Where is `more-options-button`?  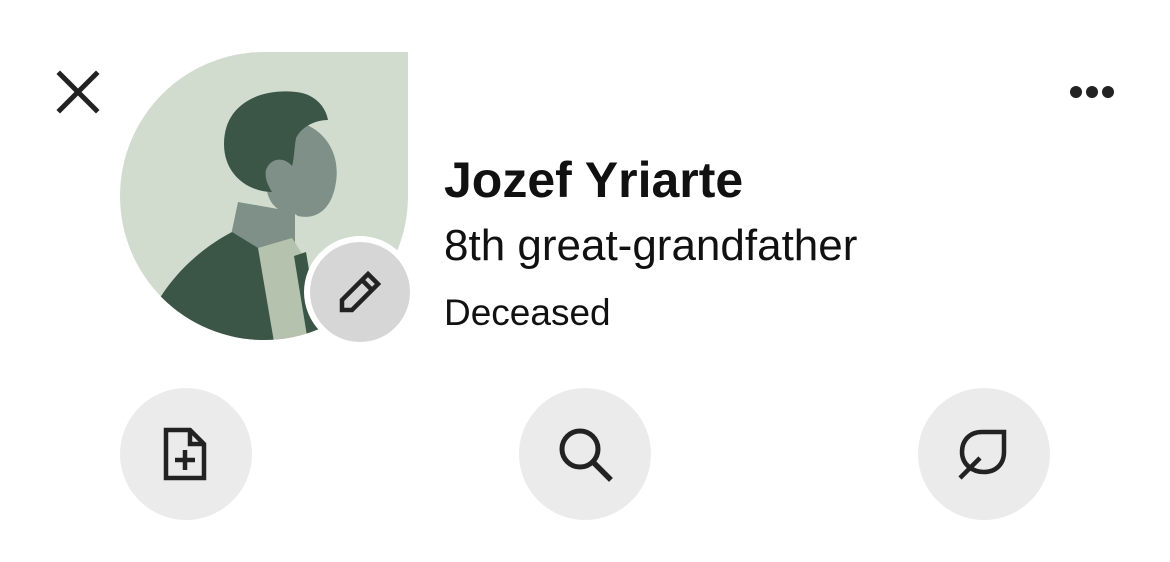 more-options-button is located at coordinates (1092, 92).